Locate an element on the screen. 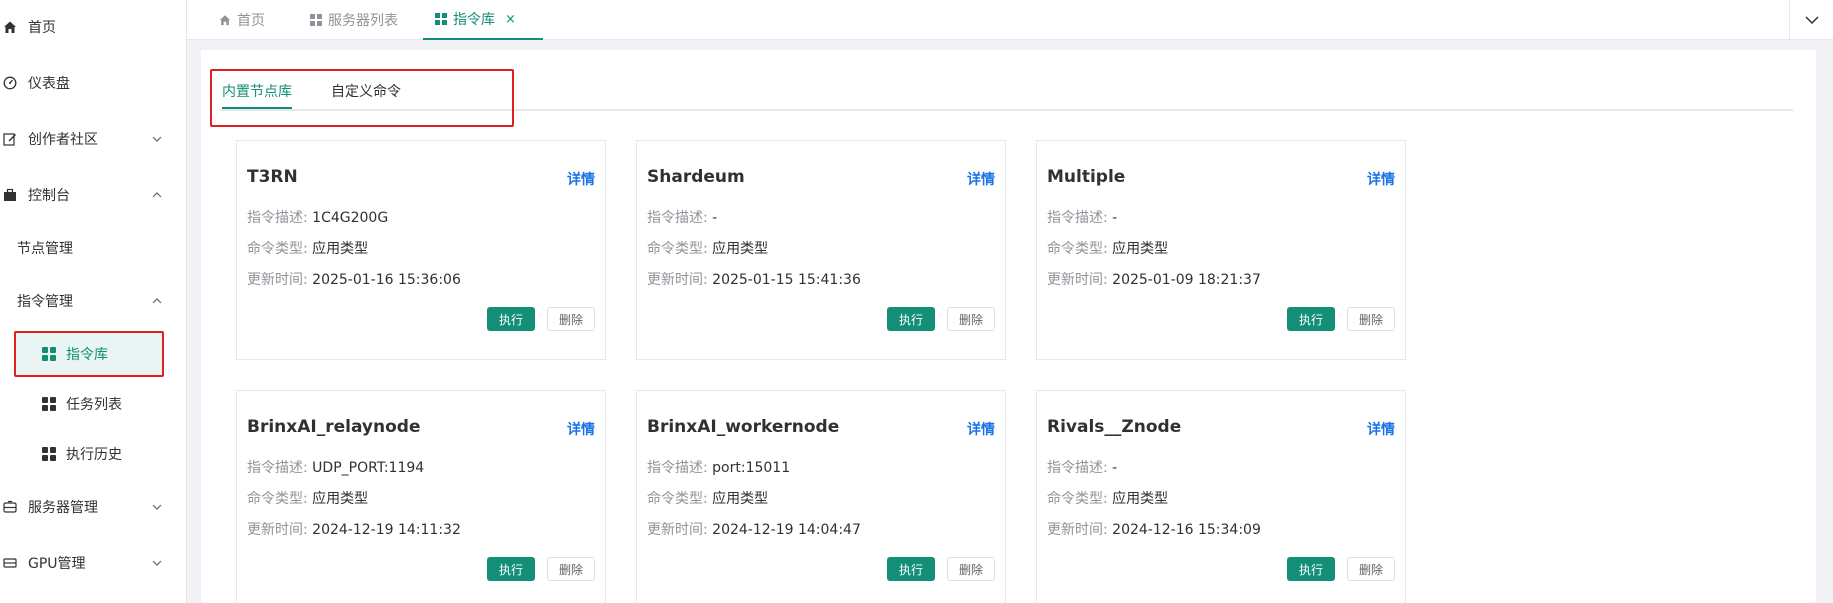  sidebar-item-dashboard: 仪表盘 is located at coordinates (93, 83).